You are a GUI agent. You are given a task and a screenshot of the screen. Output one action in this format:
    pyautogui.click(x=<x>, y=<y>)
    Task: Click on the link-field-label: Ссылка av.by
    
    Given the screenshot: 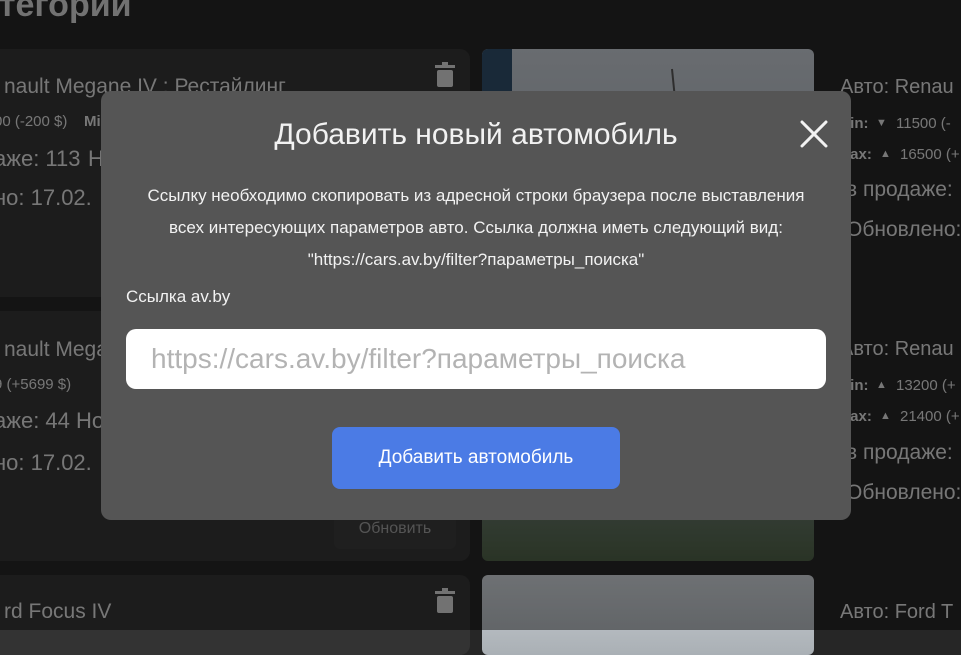 What is the action you would take?
    pyautogui.click(x=178, y=296)
    